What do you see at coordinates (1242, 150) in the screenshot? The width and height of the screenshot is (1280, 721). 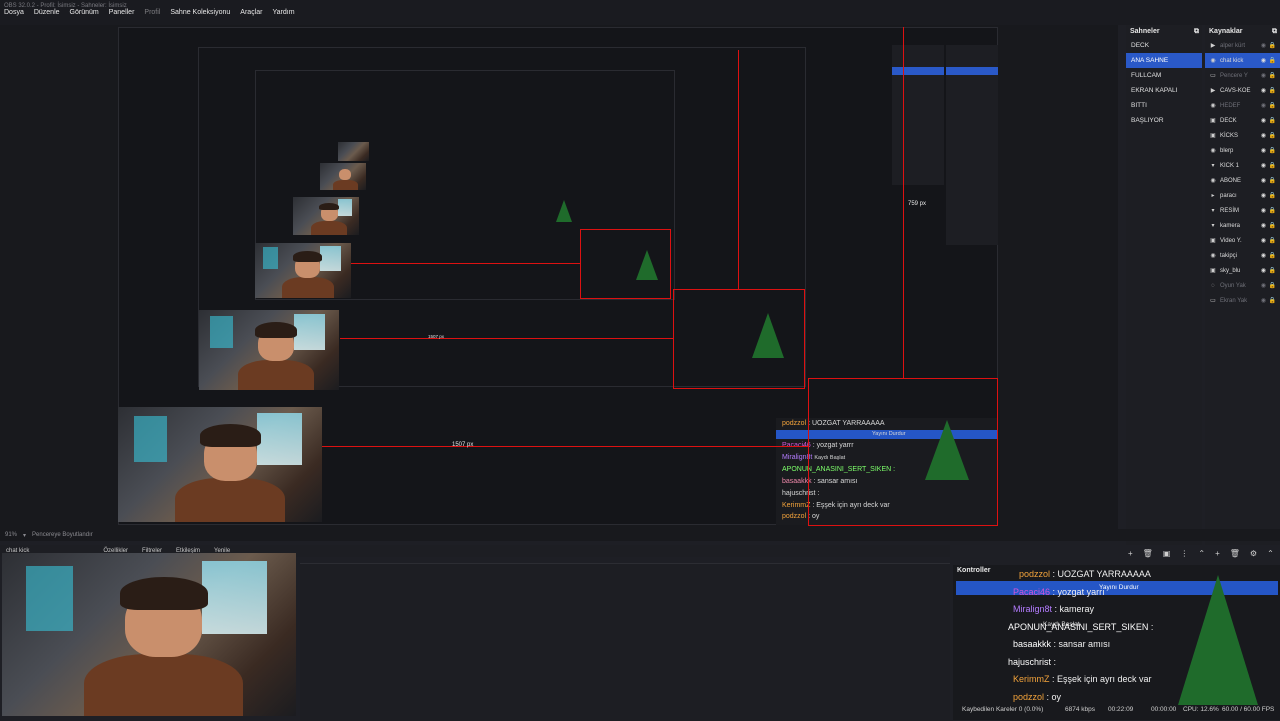 I see `source-item: ◉ blerp ◉ 🔒` at bounding box center [1242, 150].